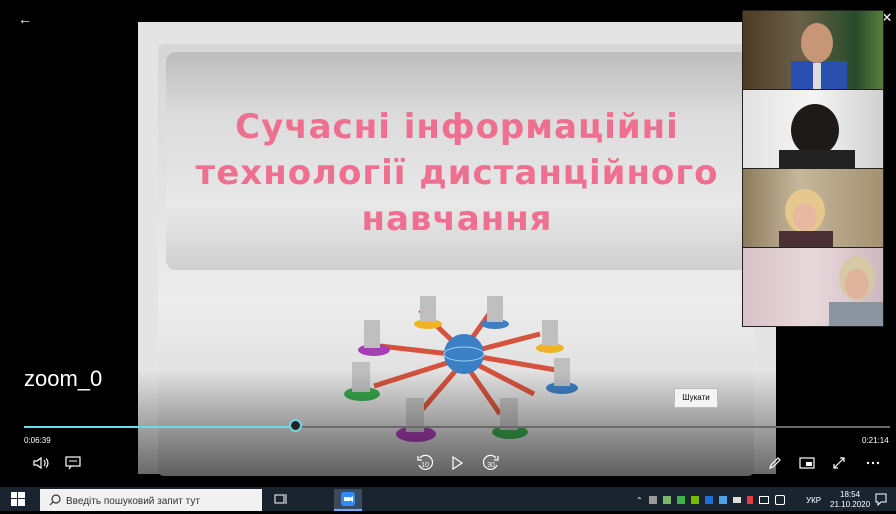  What do you see at coordinates (160, 427) in the screenshot?
I see `seek-progress` at bounding box center [160, 427].